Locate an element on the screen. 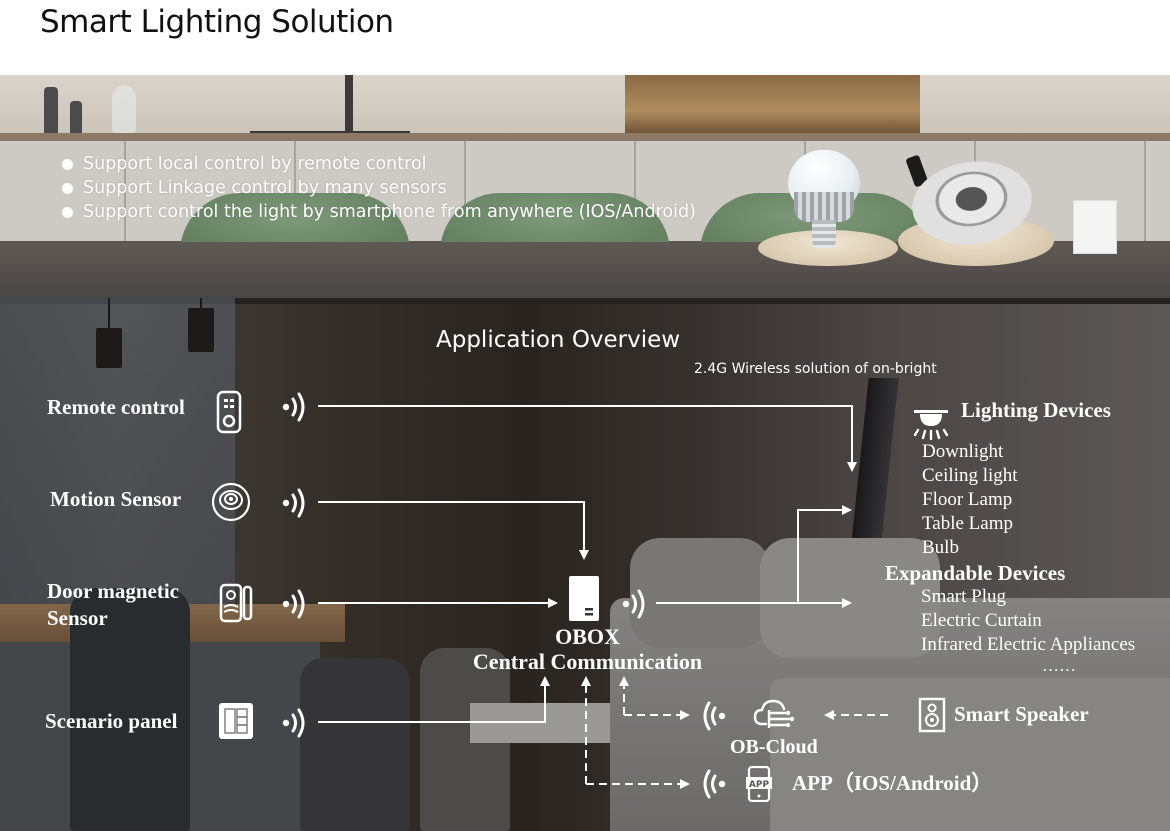  scenario-panel-icon is located at coordinates (236, 723).